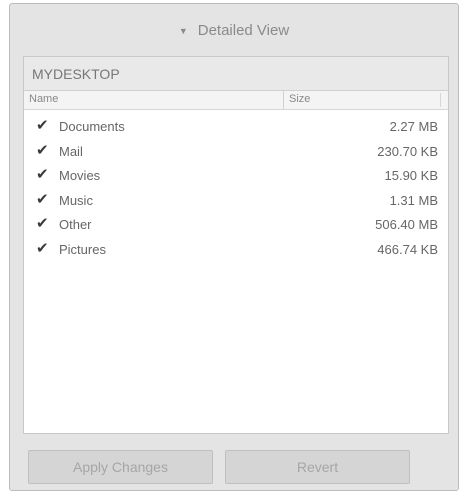  What do you see at coordinates (236, 100) in the screenshot?
I see `table-header: Name Size` at bounding box center [236, 100].